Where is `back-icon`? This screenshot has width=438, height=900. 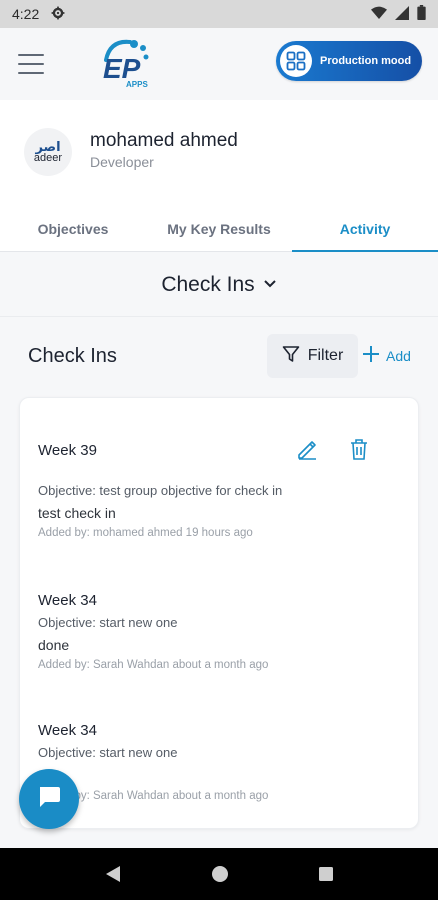
back-icon is located at coordinates (113, 874).